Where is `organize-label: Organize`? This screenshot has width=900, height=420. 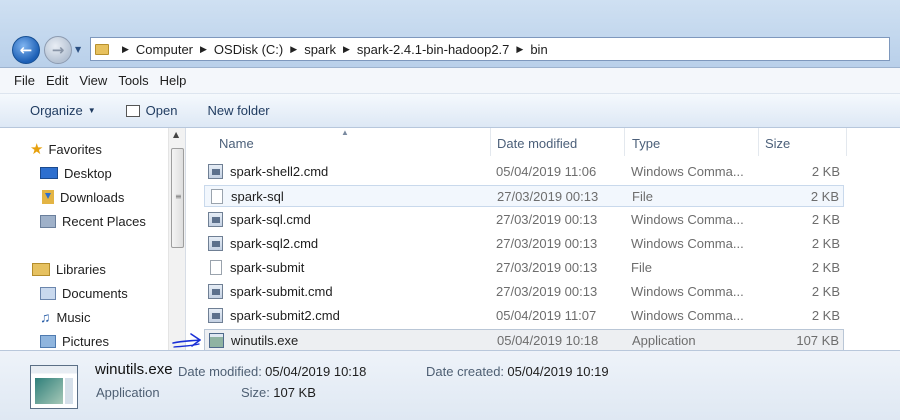
organize-label: Organize is located at coordinates (56, 110).